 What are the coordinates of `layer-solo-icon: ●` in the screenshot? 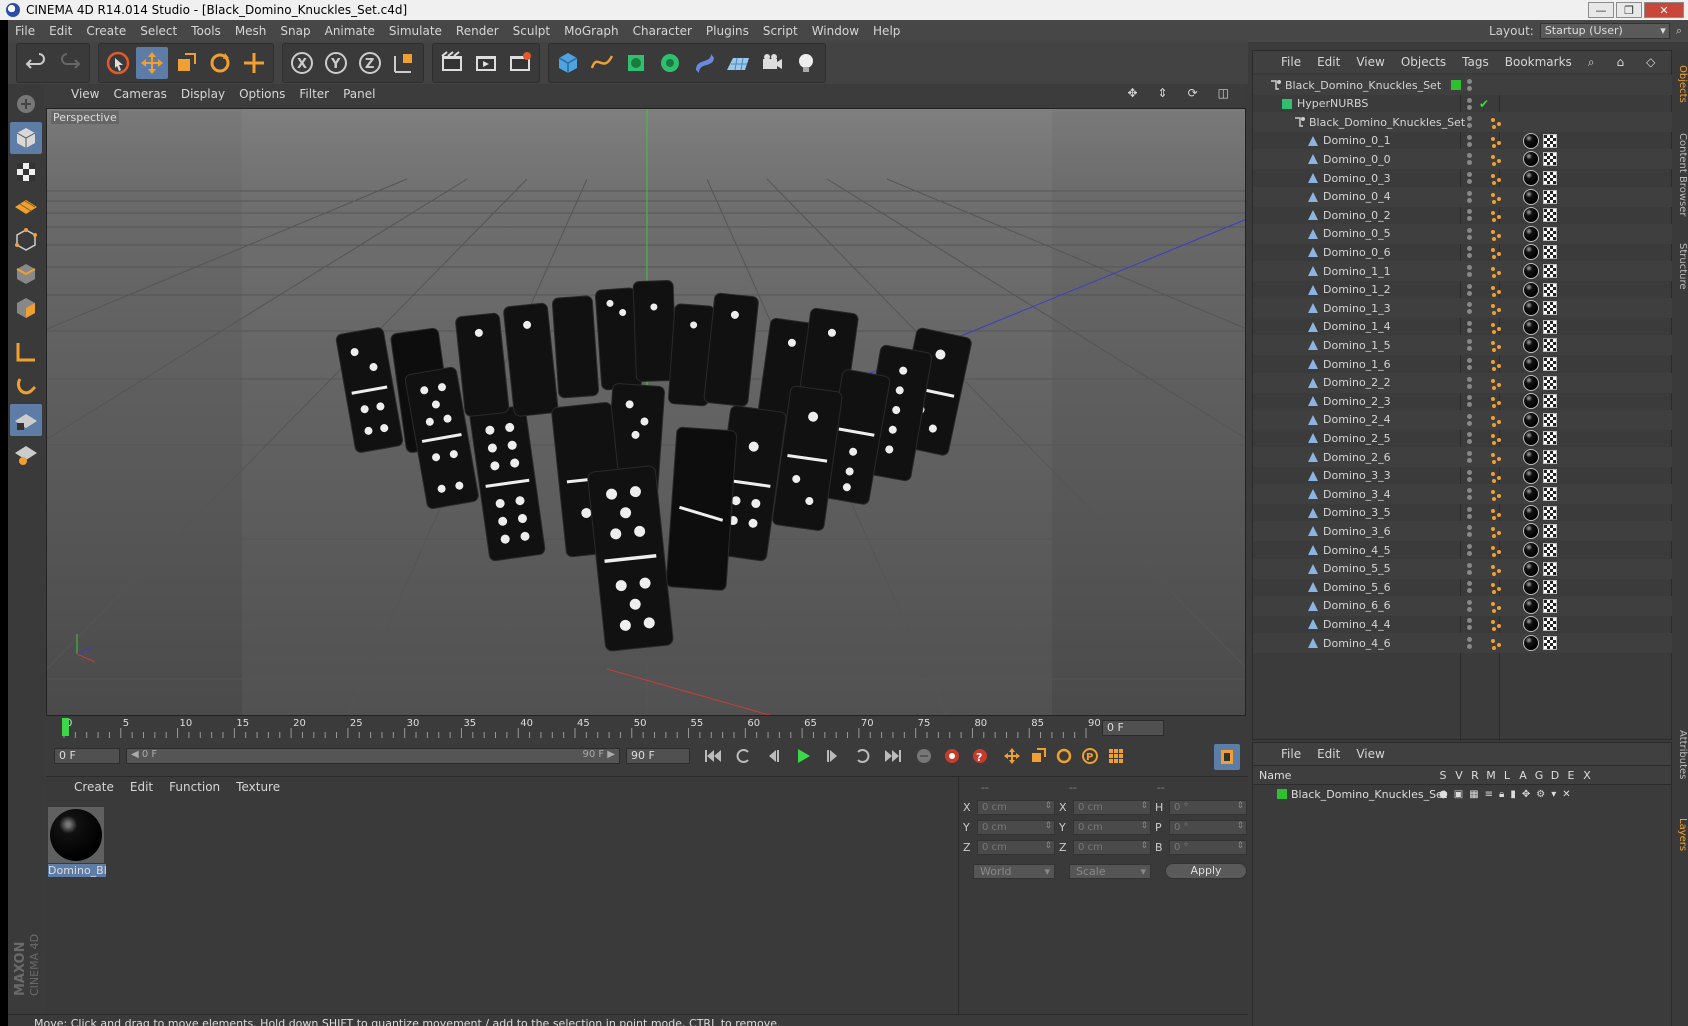 It's located at (1443, 794).